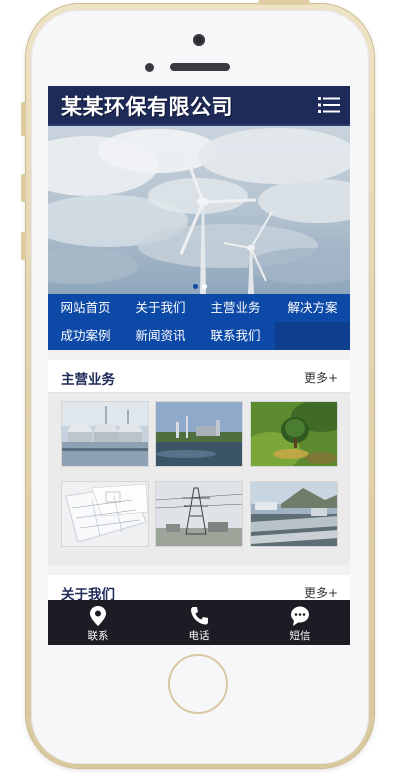 The image size is (400, 775). What do you see at coordinates (321, 592) in the screenshot?
I see `about-more-link: 更多+` at bounding box center [321, 592].